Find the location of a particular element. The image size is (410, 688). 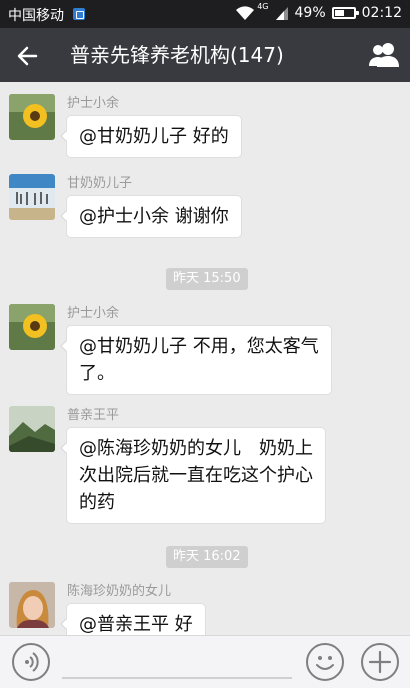

sender-name: 陈海珍奶奶的女儿 is located at coordinates (119, 591).